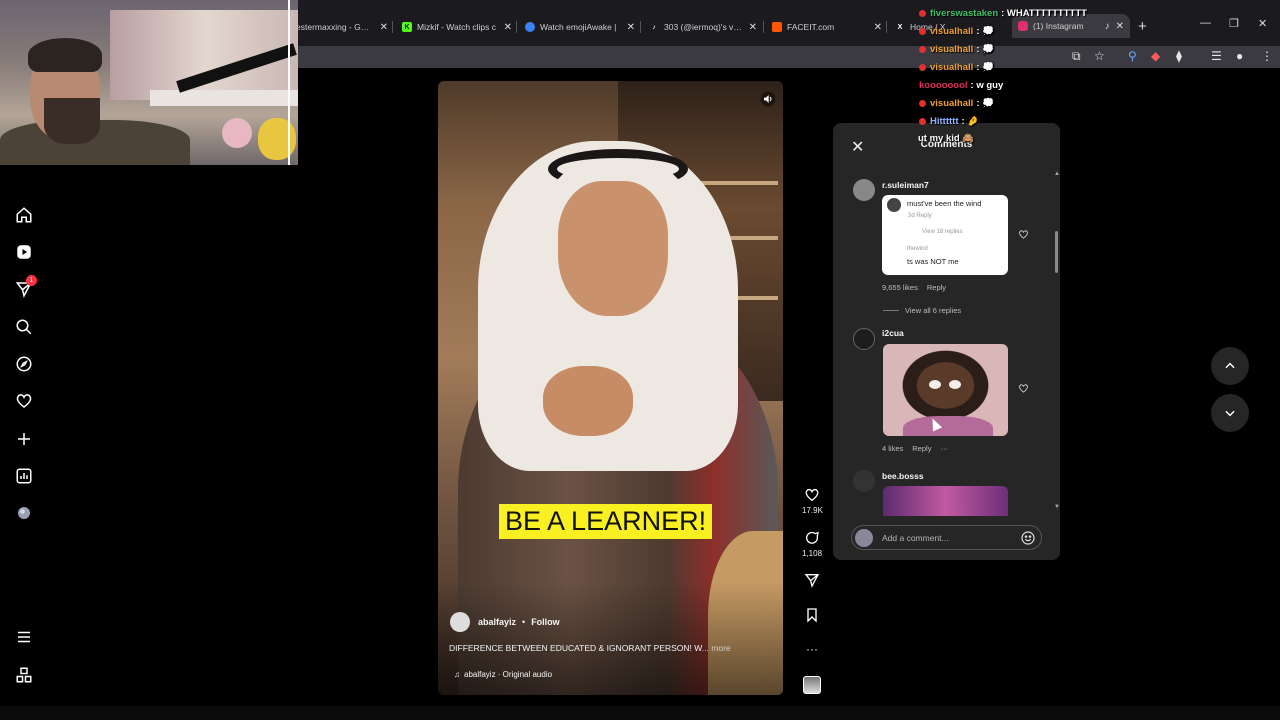  Describe the element at coordinates (768, 99) in the screenshot. I see `volume-icon` at that location.